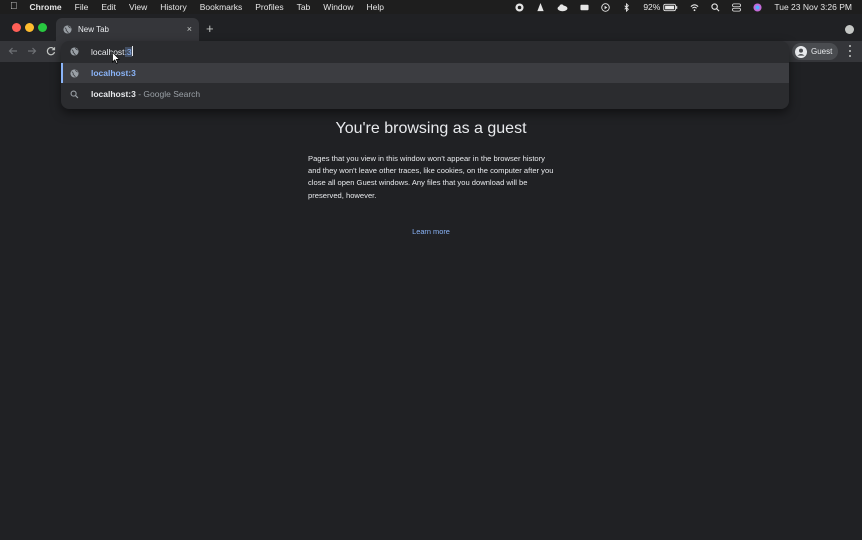 This screenshot has width=862, height=540. I want to click on reload-button, so click(51, 51).